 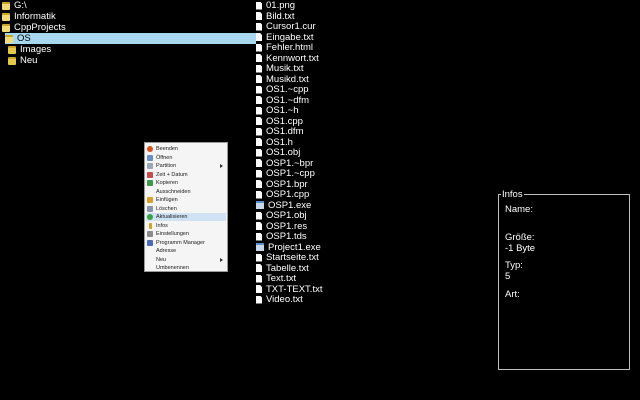 I want to click on file-item: Bild.txt, so click(x=275, y=16).